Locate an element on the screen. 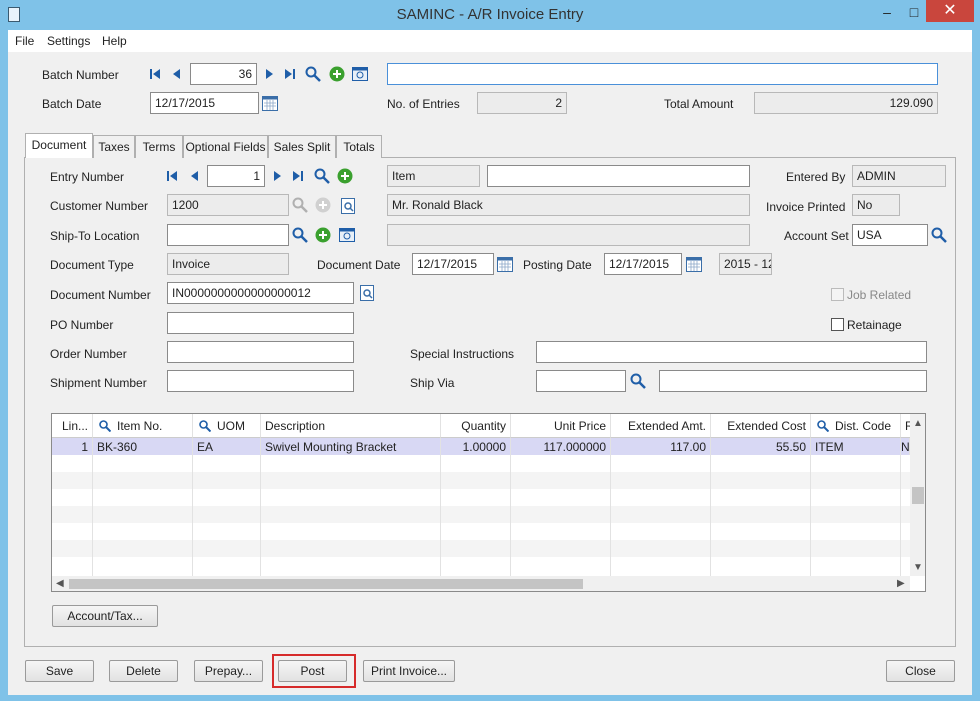  posting-date-field: 12/17/2015 is located at coordinates (643, 264).